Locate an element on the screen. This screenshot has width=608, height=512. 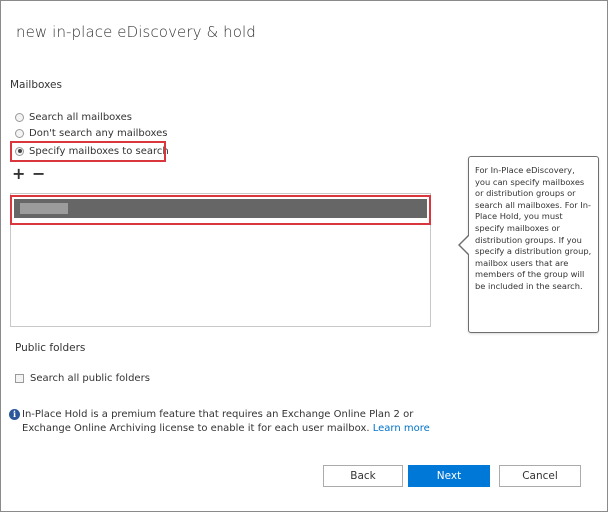
public-folders-section-label: Public folders is located at coordinates (50, 348).